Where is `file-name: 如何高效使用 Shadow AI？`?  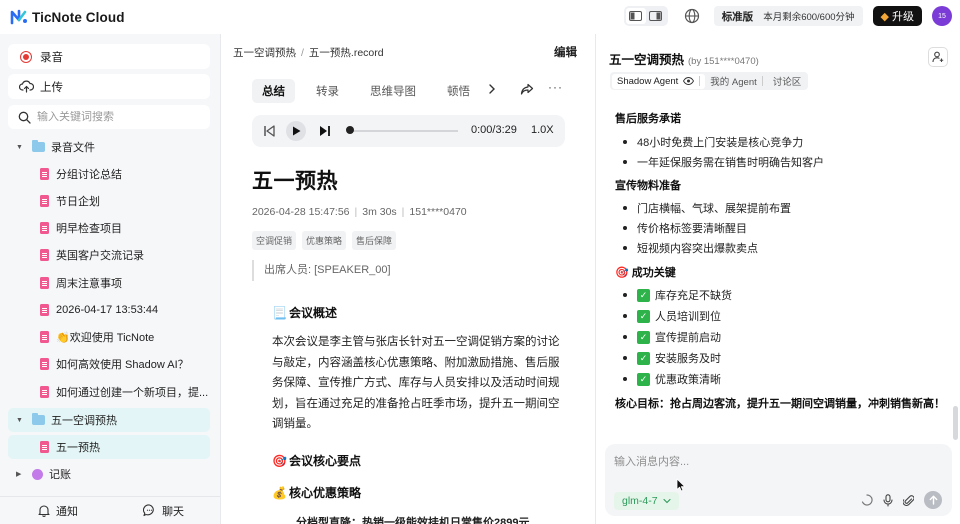
file-name: 如何高效使用 Shadow AI？ is located at coordinates (122, 365).